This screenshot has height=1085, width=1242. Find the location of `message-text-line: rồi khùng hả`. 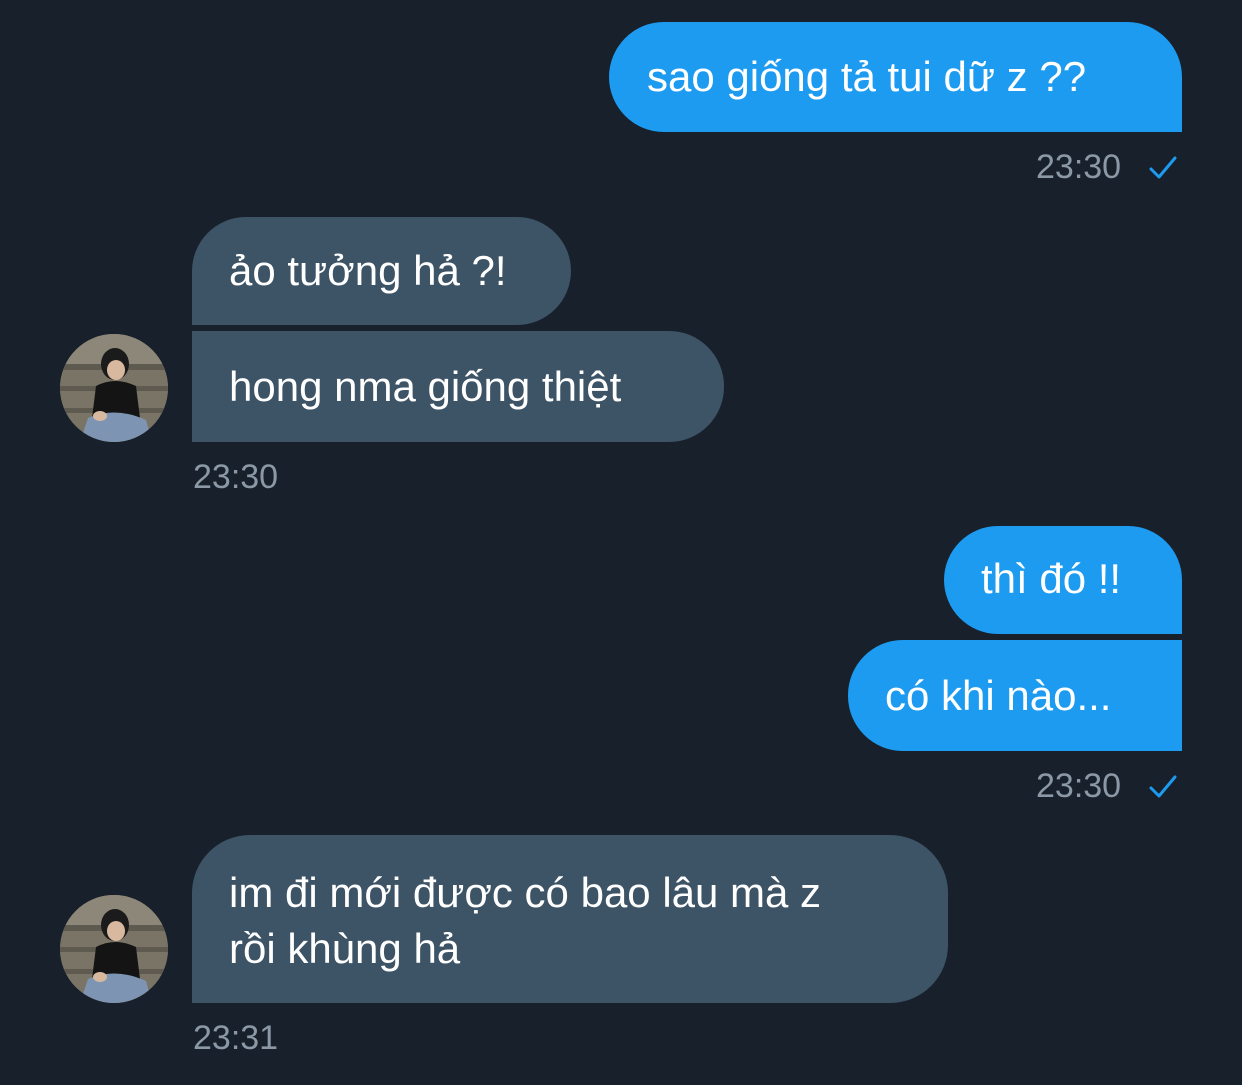

message-text-line: rồi khùng hả is located at coordinates (345, 948).